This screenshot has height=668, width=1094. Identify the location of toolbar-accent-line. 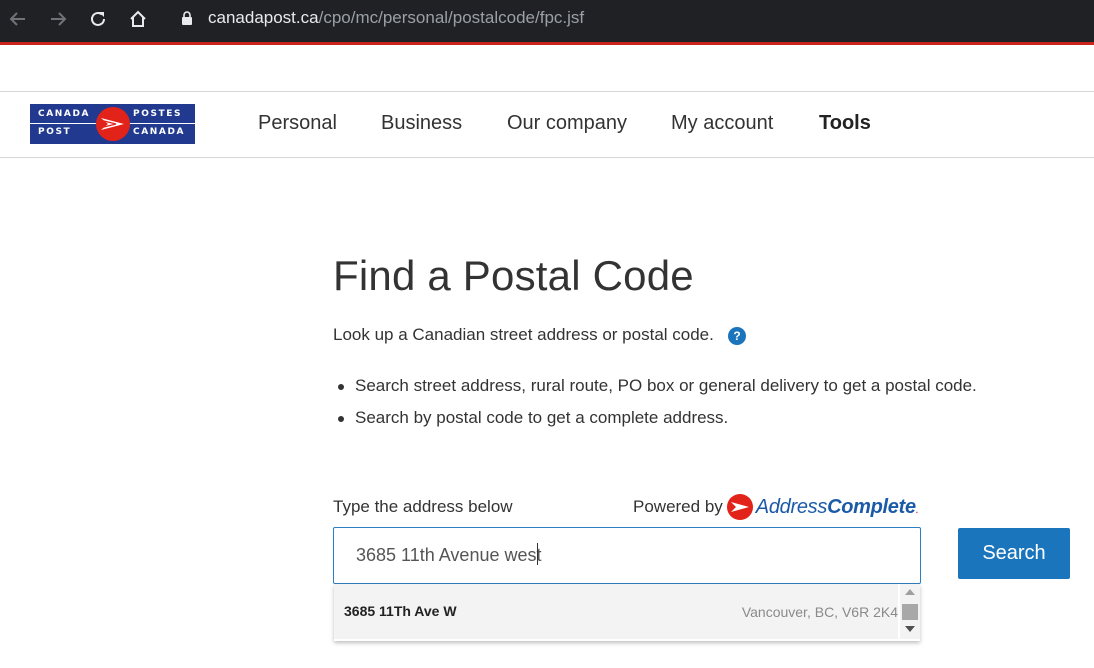
(547, 43).